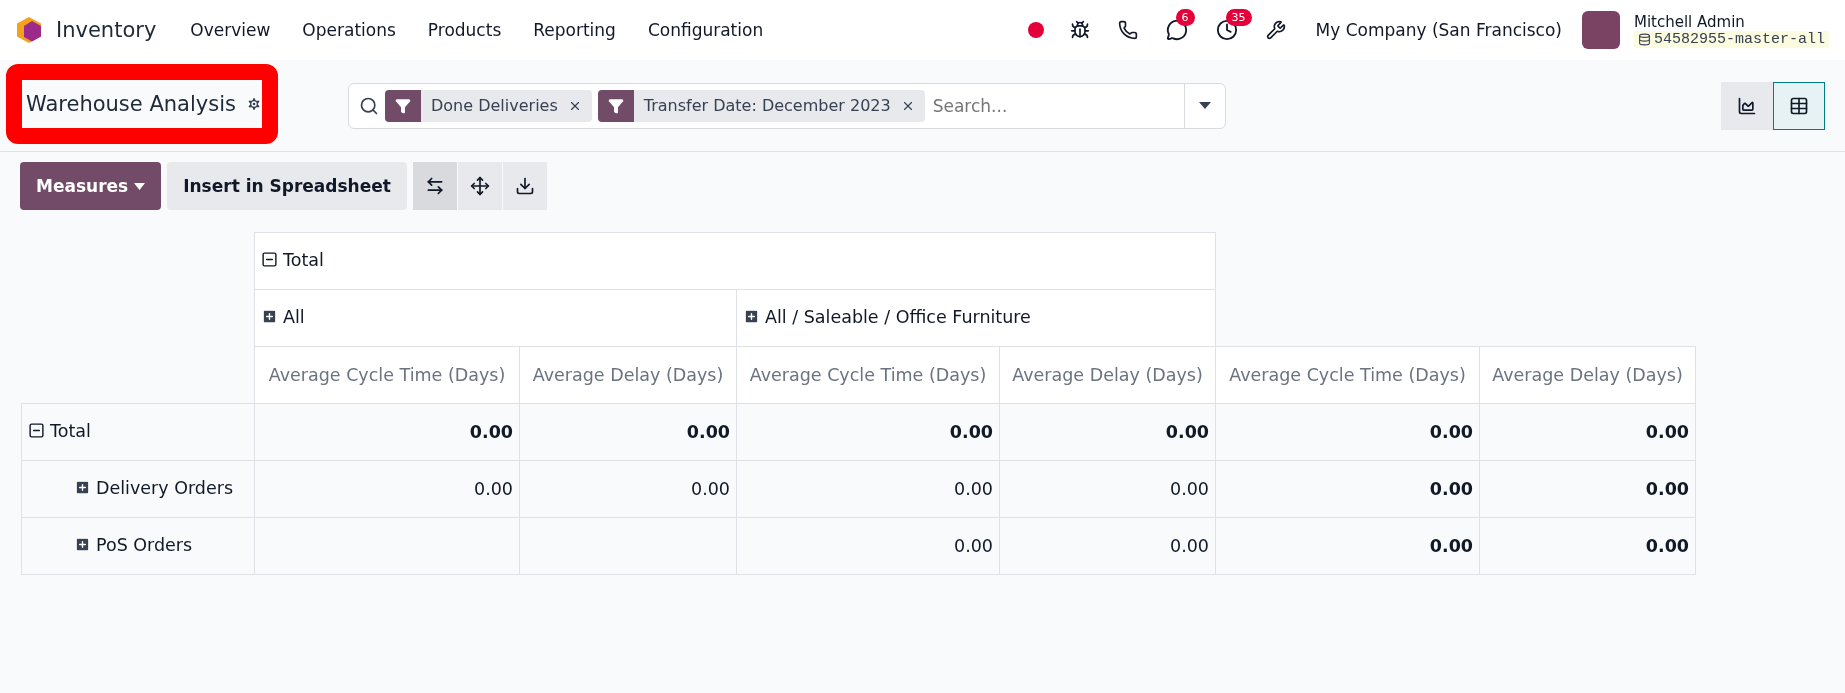 The image size is (1845, 693). Describe the element at coordinates (349, 30) in the screenshot. I see `menu-item: Operations` at that location.